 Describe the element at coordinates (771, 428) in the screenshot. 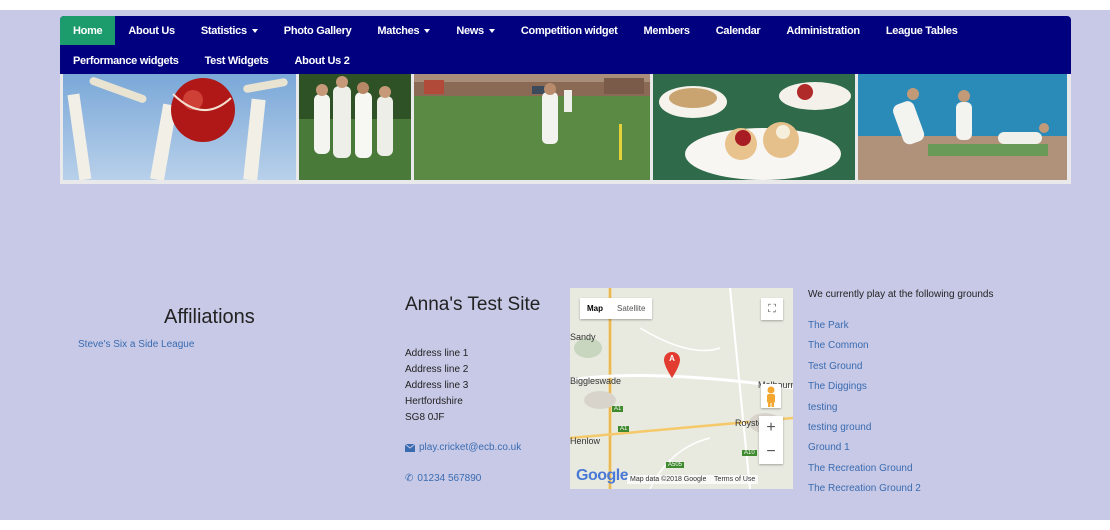

I see `zoom-in-button: +` at that location.